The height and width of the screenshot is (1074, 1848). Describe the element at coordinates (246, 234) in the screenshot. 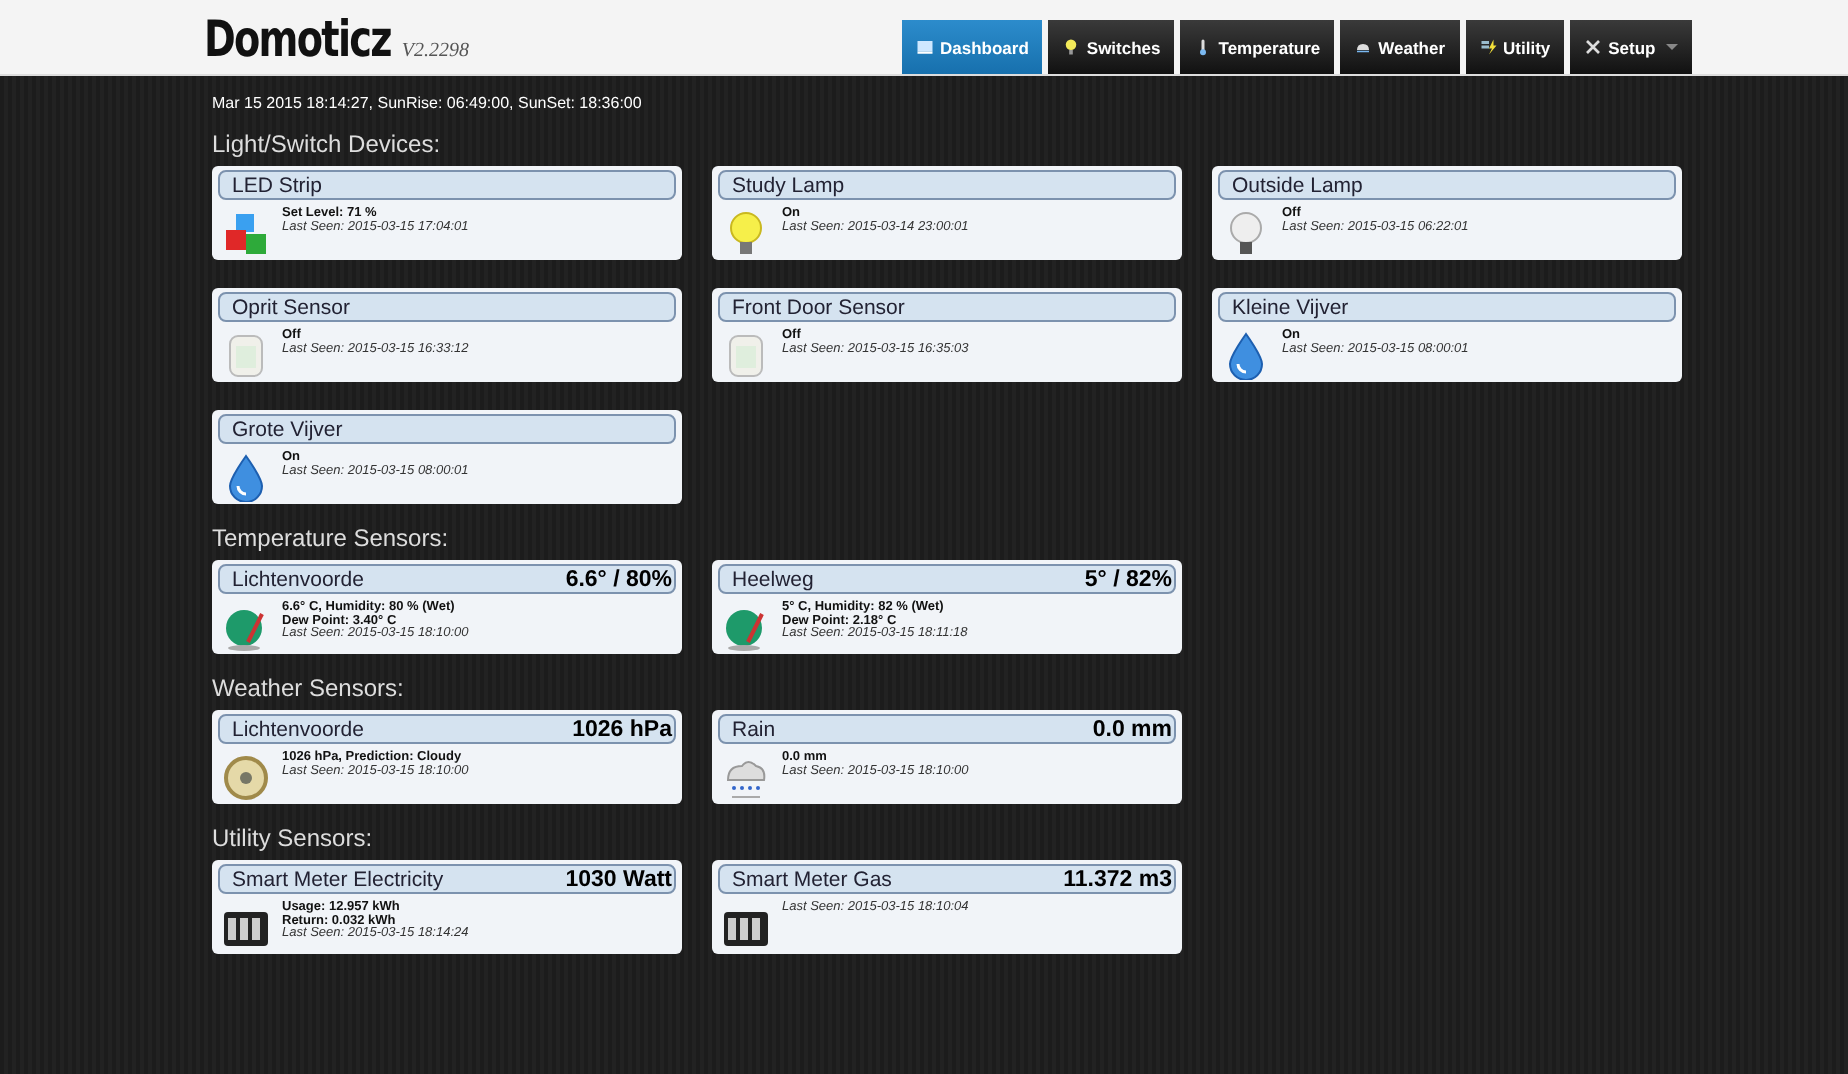

I see `rgb-blocks-icon` at that location.